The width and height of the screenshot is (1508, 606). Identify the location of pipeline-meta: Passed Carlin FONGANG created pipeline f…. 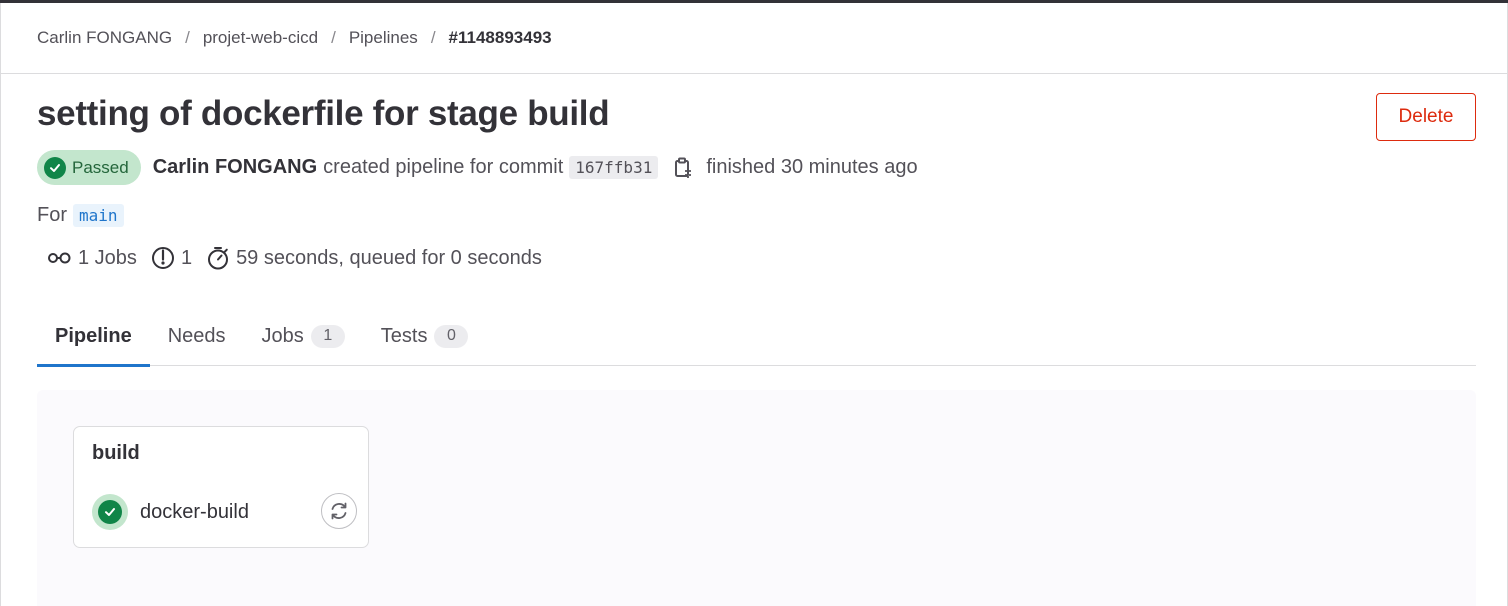
(477, 167).